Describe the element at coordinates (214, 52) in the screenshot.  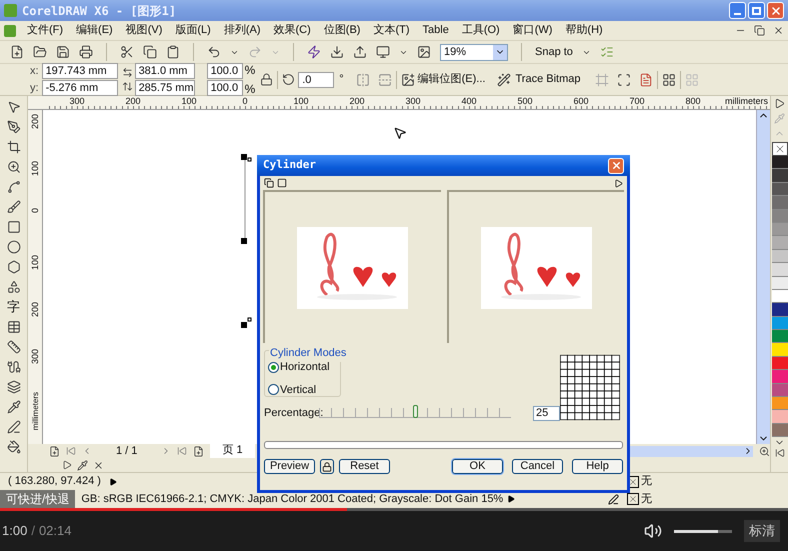
I see `undo-icon` at that location.